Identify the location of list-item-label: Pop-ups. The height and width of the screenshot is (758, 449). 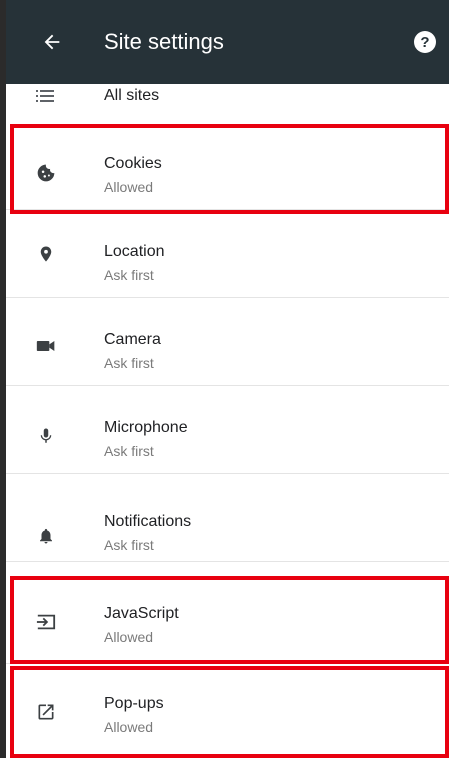
(134, 703).